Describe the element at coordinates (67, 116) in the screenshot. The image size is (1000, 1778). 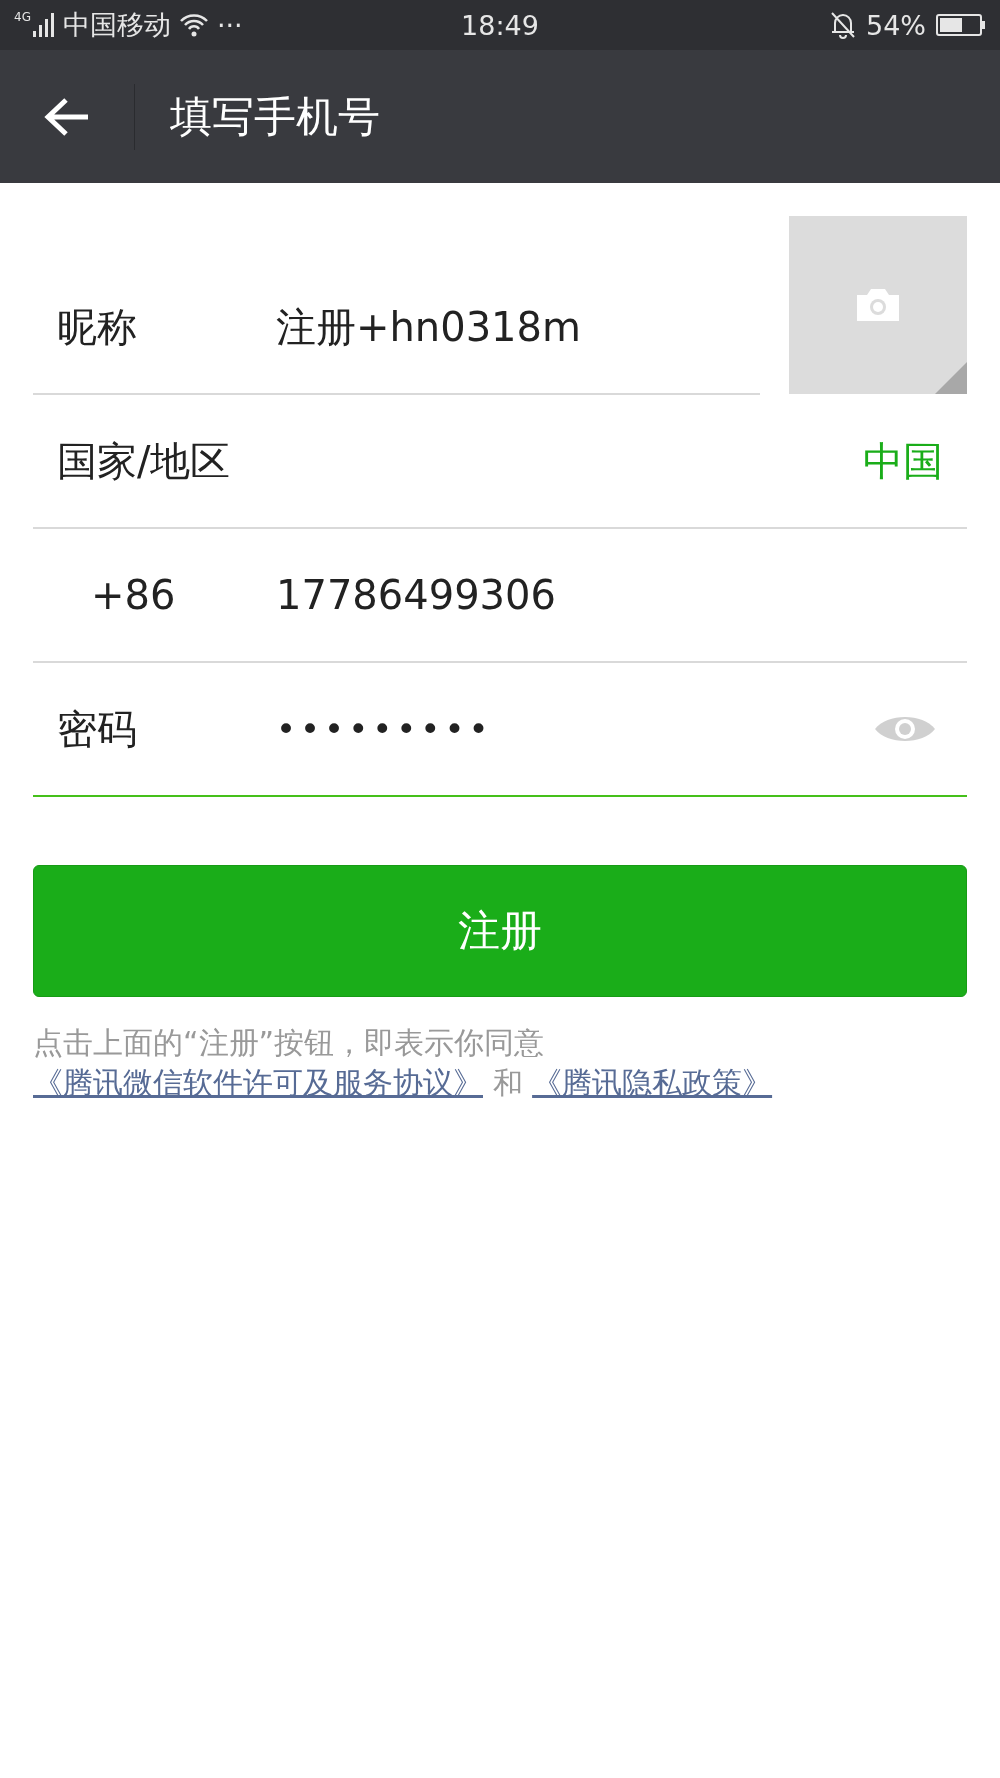
I see `back-arrow-icon` at that location.